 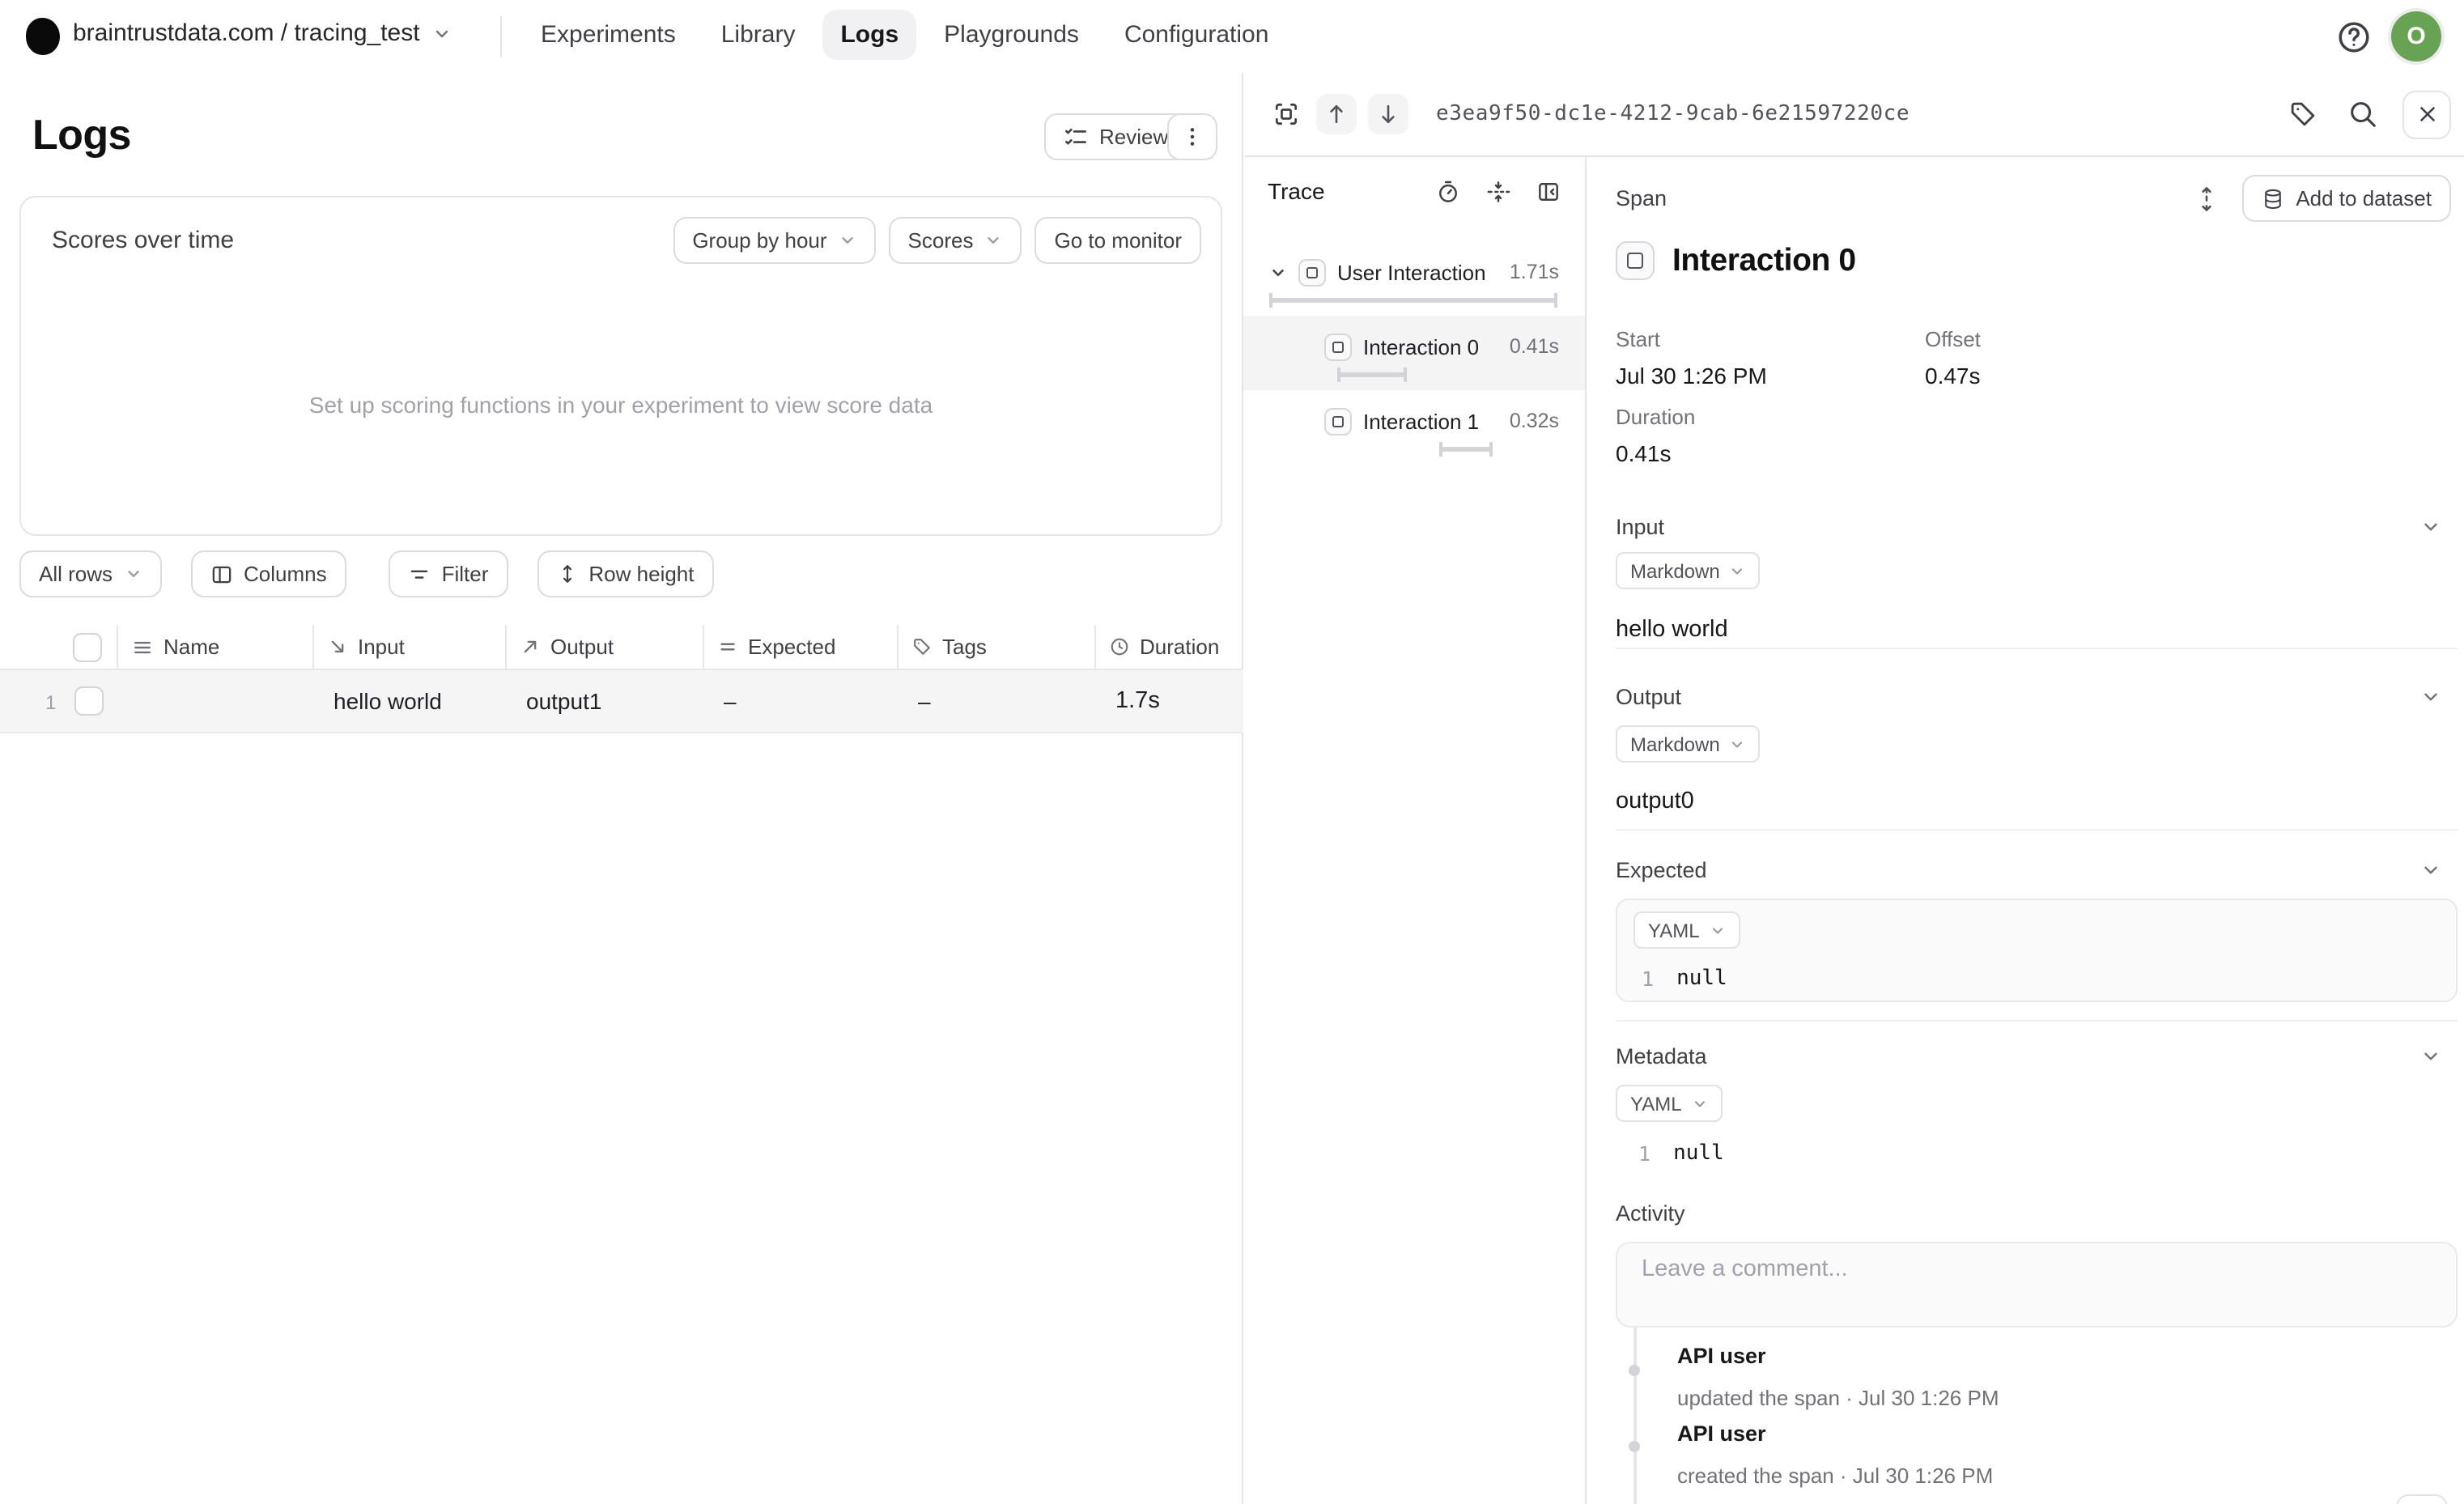 What do you see at coordinates (2028, 1056) in the screenshot?
I see `metadata-section-header: Metadata` at bounding box center [2028, 1056].